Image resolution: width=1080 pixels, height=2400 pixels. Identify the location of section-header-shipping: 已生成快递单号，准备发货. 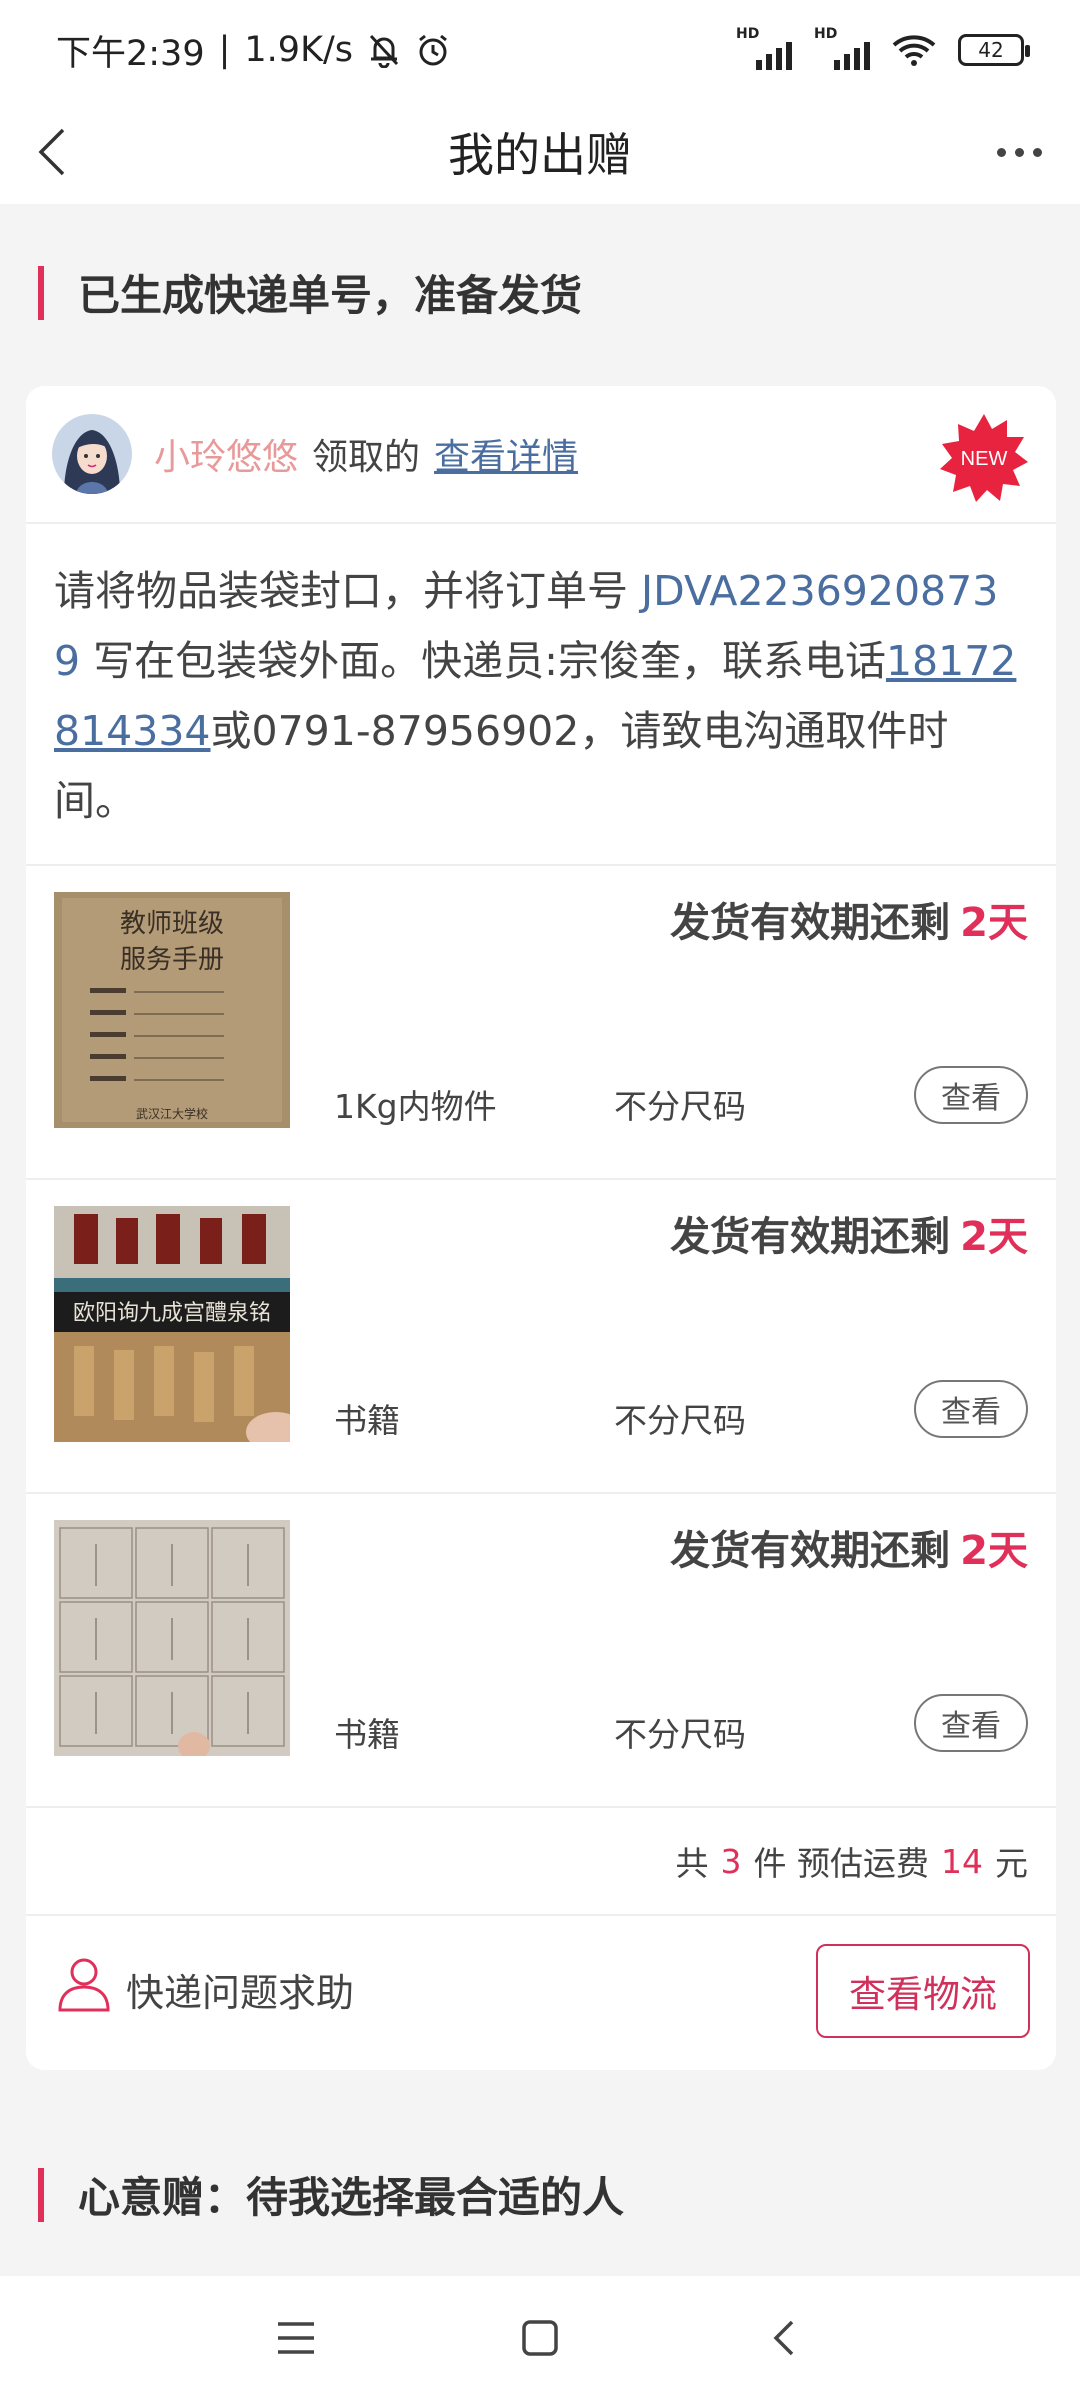
(310, 292).